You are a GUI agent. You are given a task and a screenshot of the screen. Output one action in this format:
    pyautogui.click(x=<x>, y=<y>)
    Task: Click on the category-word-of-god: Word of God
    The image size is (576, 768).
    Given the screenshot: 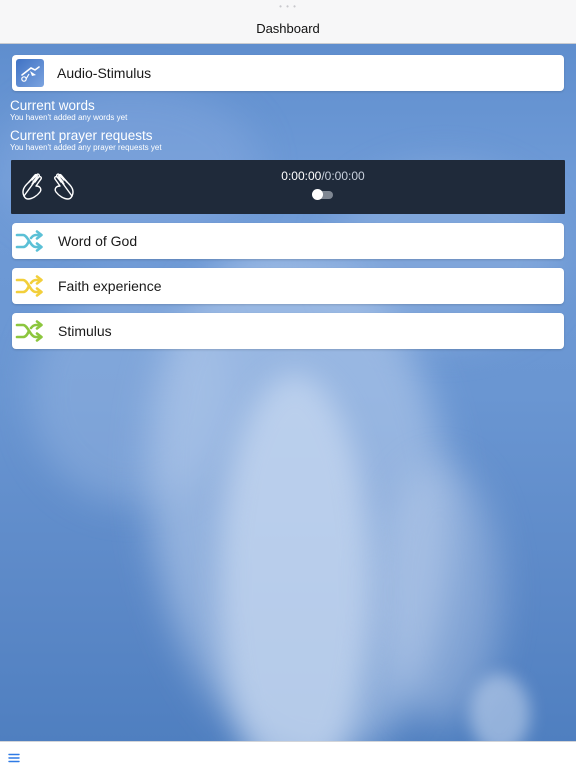 What is the action you would take?
    pyautogui.click(x=288, y=241)
    